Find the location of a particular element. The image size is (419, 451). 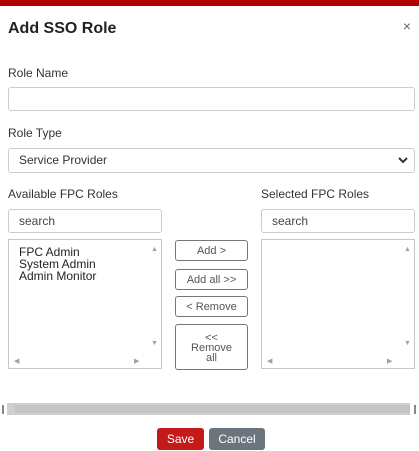

role-name-input is located at coordinates (211, 99).